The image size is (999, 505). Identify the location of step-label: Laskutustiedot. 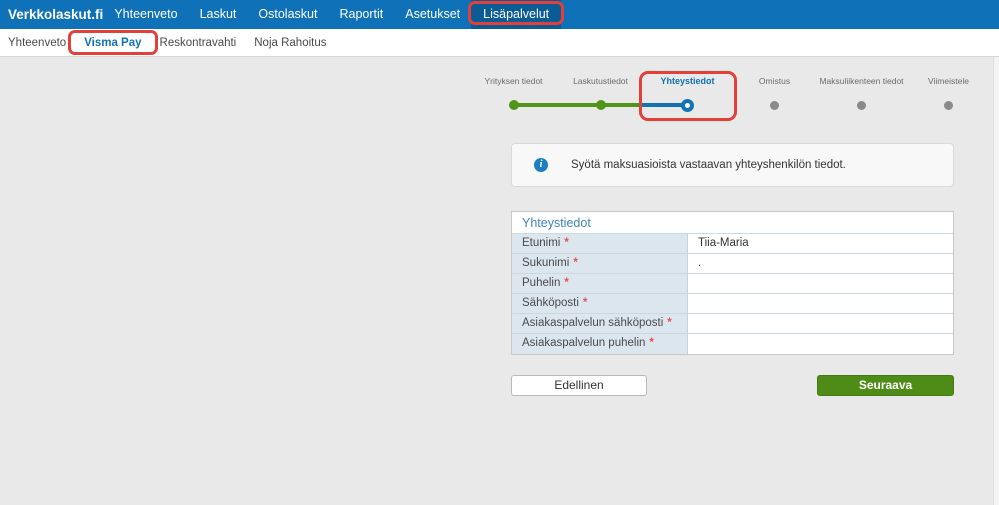
(600, 81).